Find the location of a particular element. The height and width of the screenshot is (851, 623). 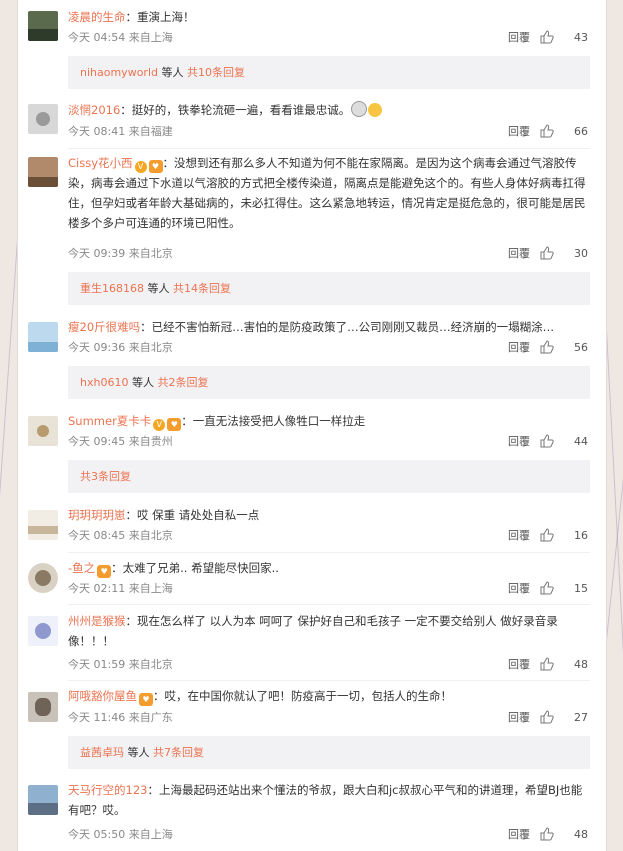

timestamp: 今天 01:59 is located at coordinates (97, 664).